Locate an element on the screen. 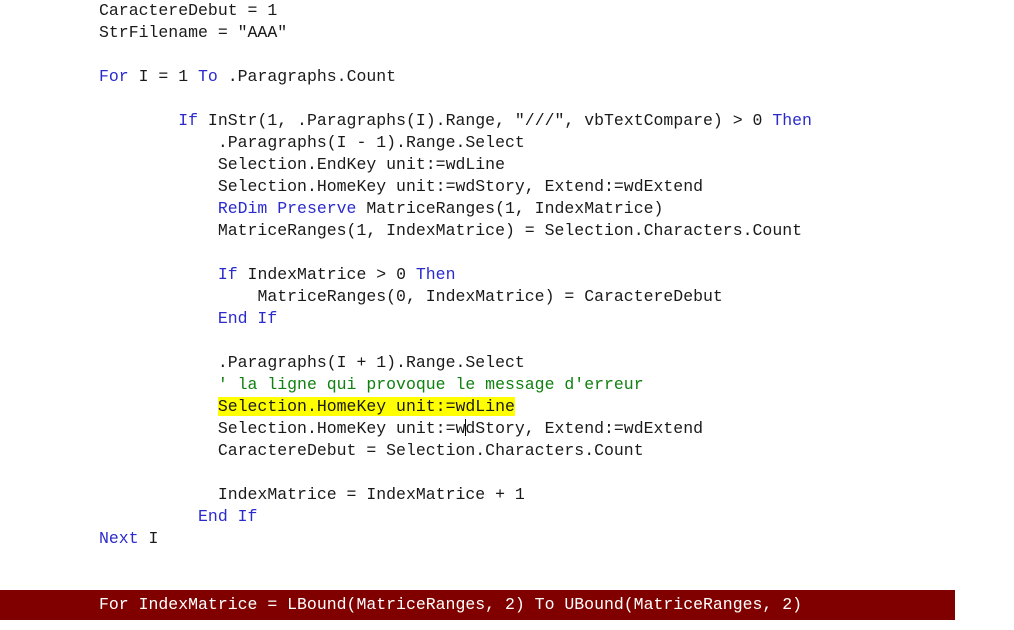 The image size is (1014, 630). code-text: Selection.HomeKey unit:=w is located at coordinates (341, 428).